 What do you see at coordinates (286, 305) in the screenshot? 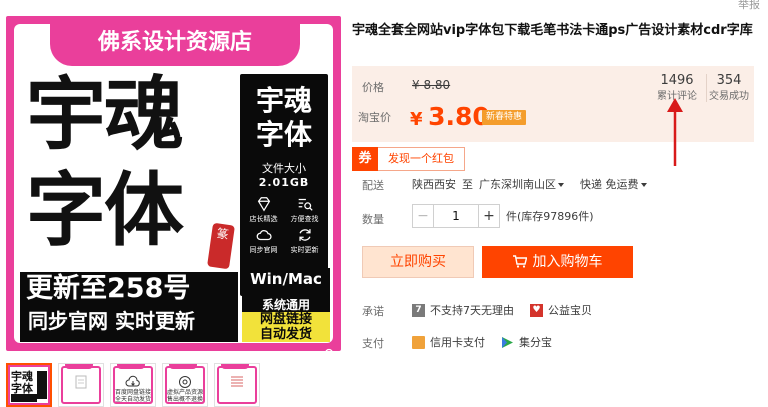
I see `platform-sub-text: 系统通用` at bounding box center [286, 305].